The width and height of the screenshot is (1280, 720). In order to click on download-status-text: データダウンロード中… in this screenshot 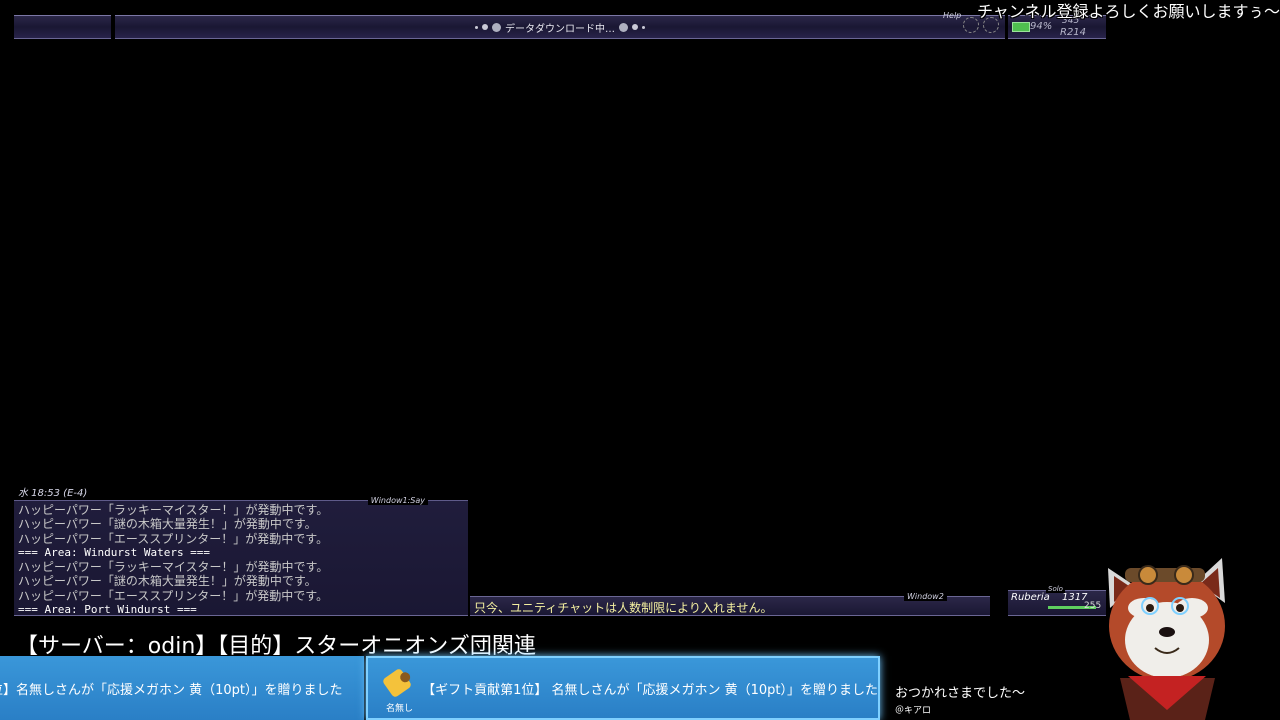, I will do `click(560, 29)`.